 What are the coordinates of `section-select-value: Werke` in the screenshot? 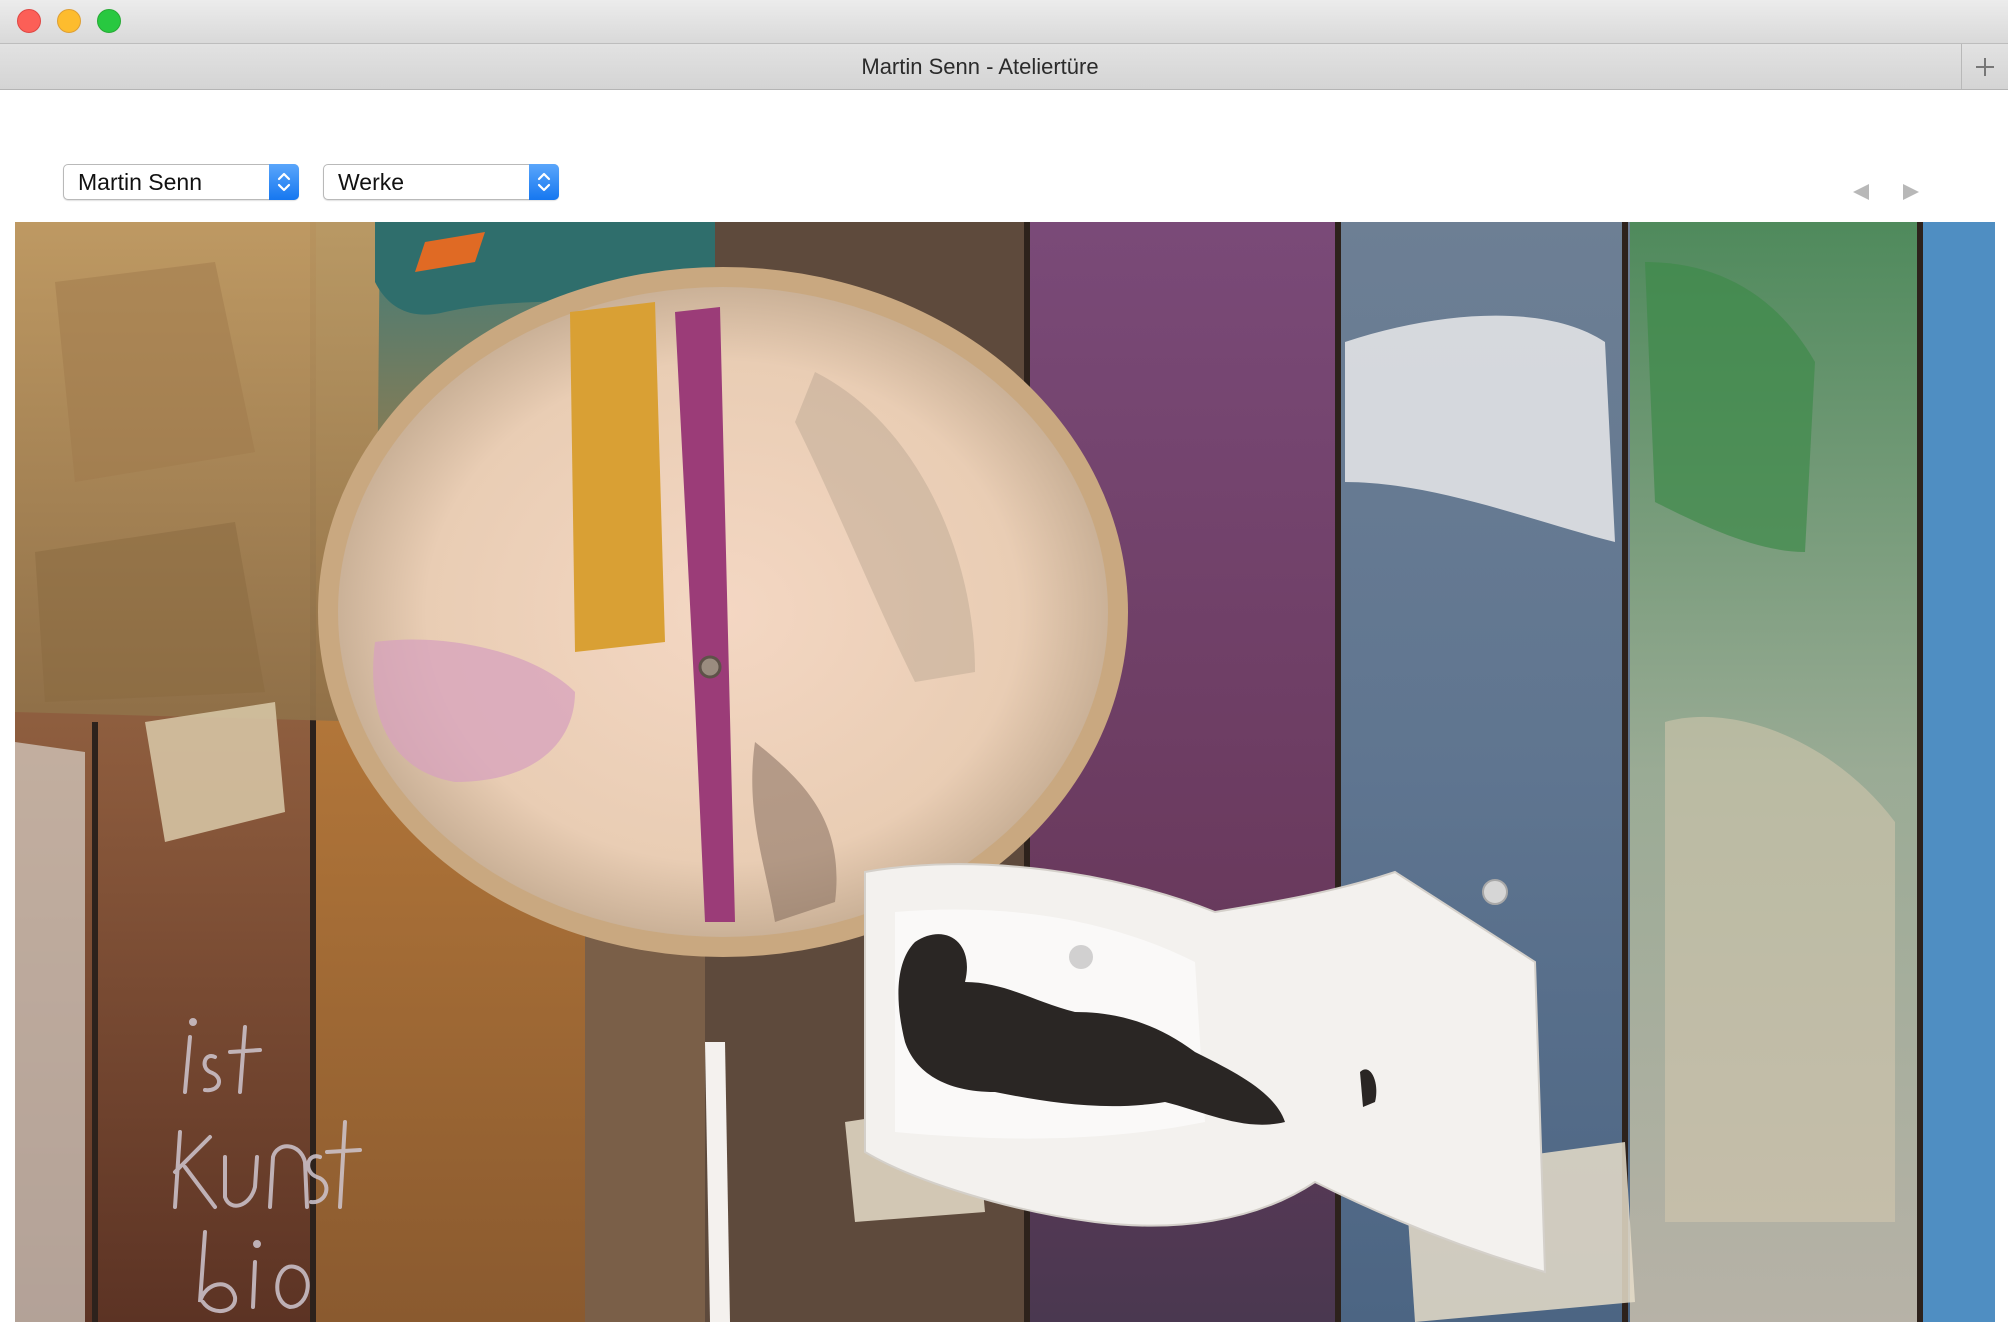 It's located at (371, 182).